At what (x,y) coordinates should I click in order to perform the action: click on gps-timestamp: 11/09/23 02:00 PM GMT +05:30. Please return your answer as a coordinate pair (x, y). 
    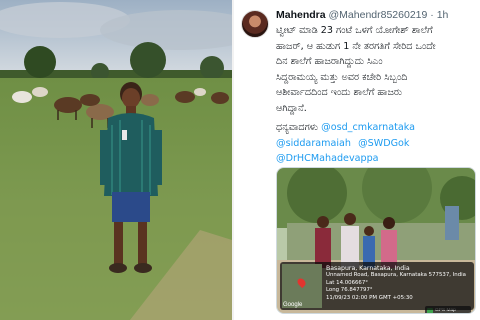
    Looking at the image, I should click on (369, 297).